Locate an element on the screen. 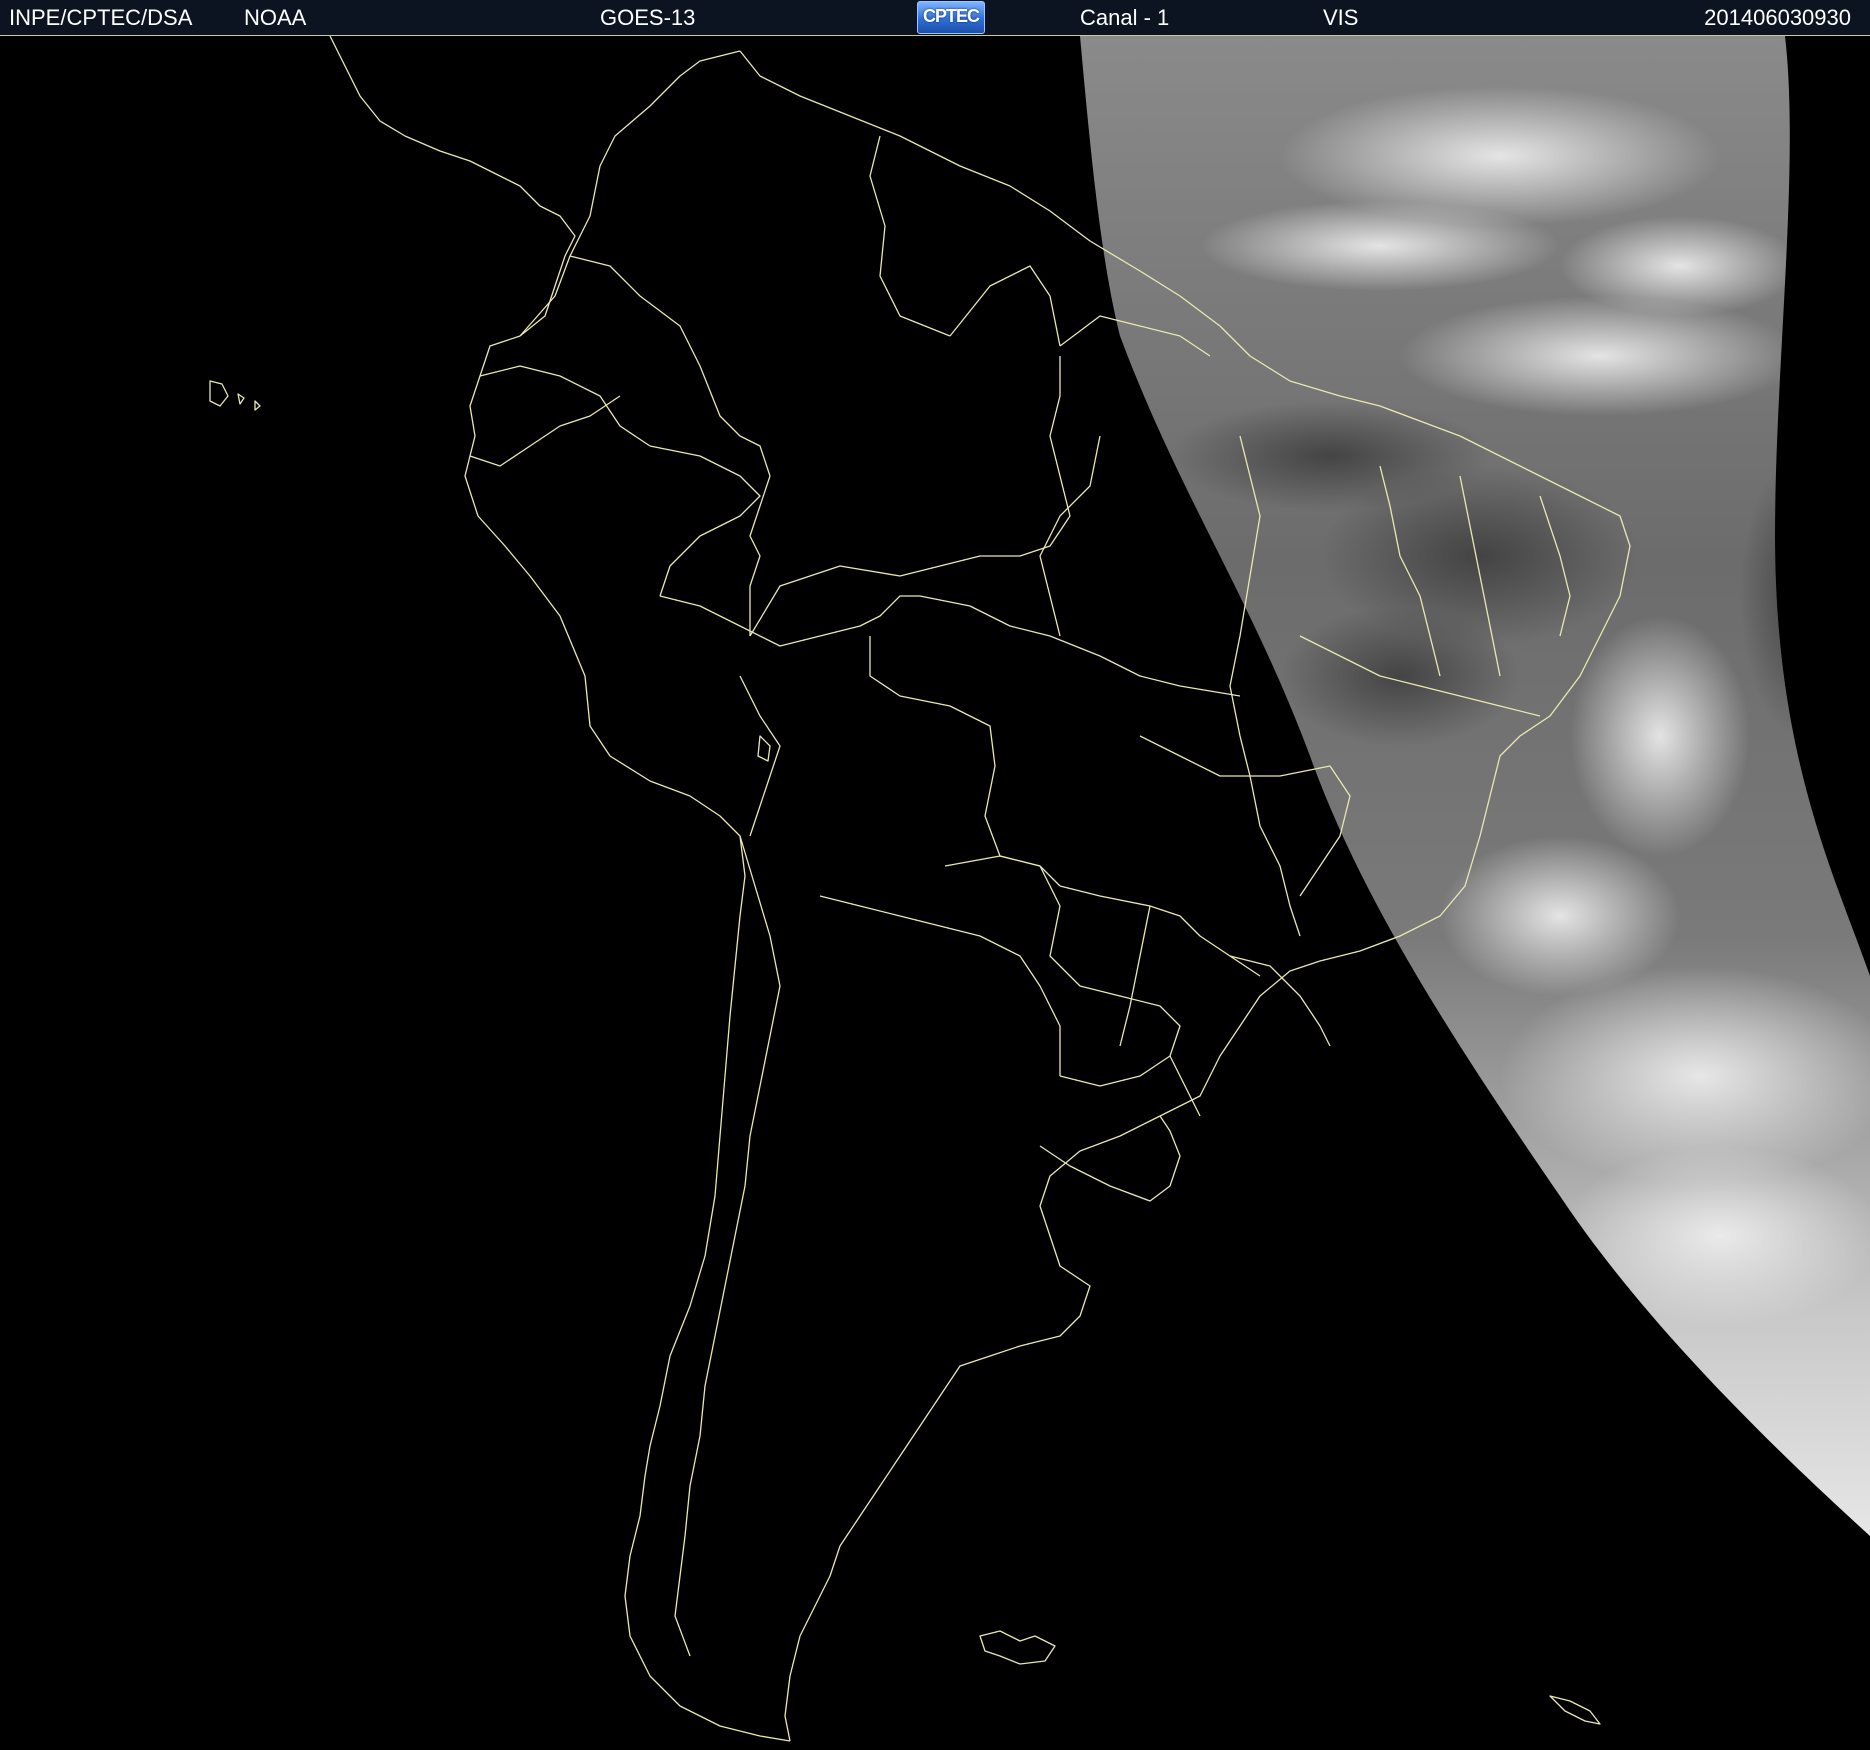 Image resolution: width=1870 pixels, height=1750 pixels. band-label: VIS is located at coordinates (1341, 17).